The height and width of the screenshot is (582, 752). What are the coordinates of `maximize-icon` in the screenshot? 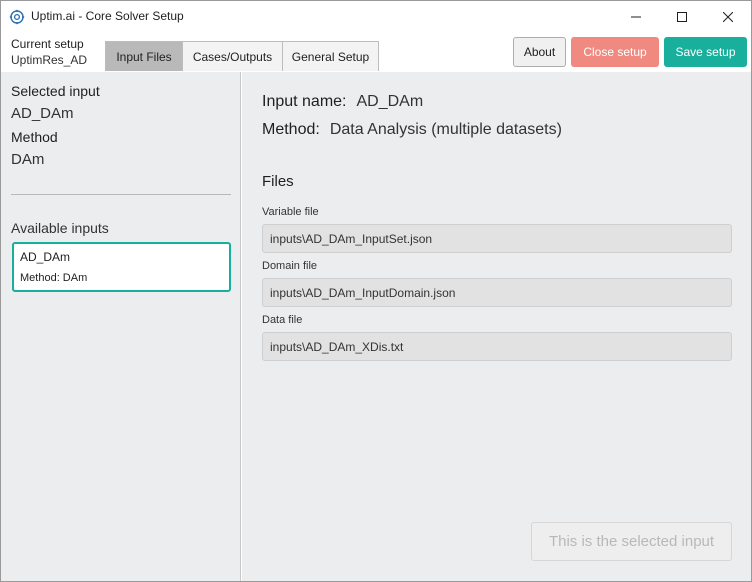 It's located at (682, 16).